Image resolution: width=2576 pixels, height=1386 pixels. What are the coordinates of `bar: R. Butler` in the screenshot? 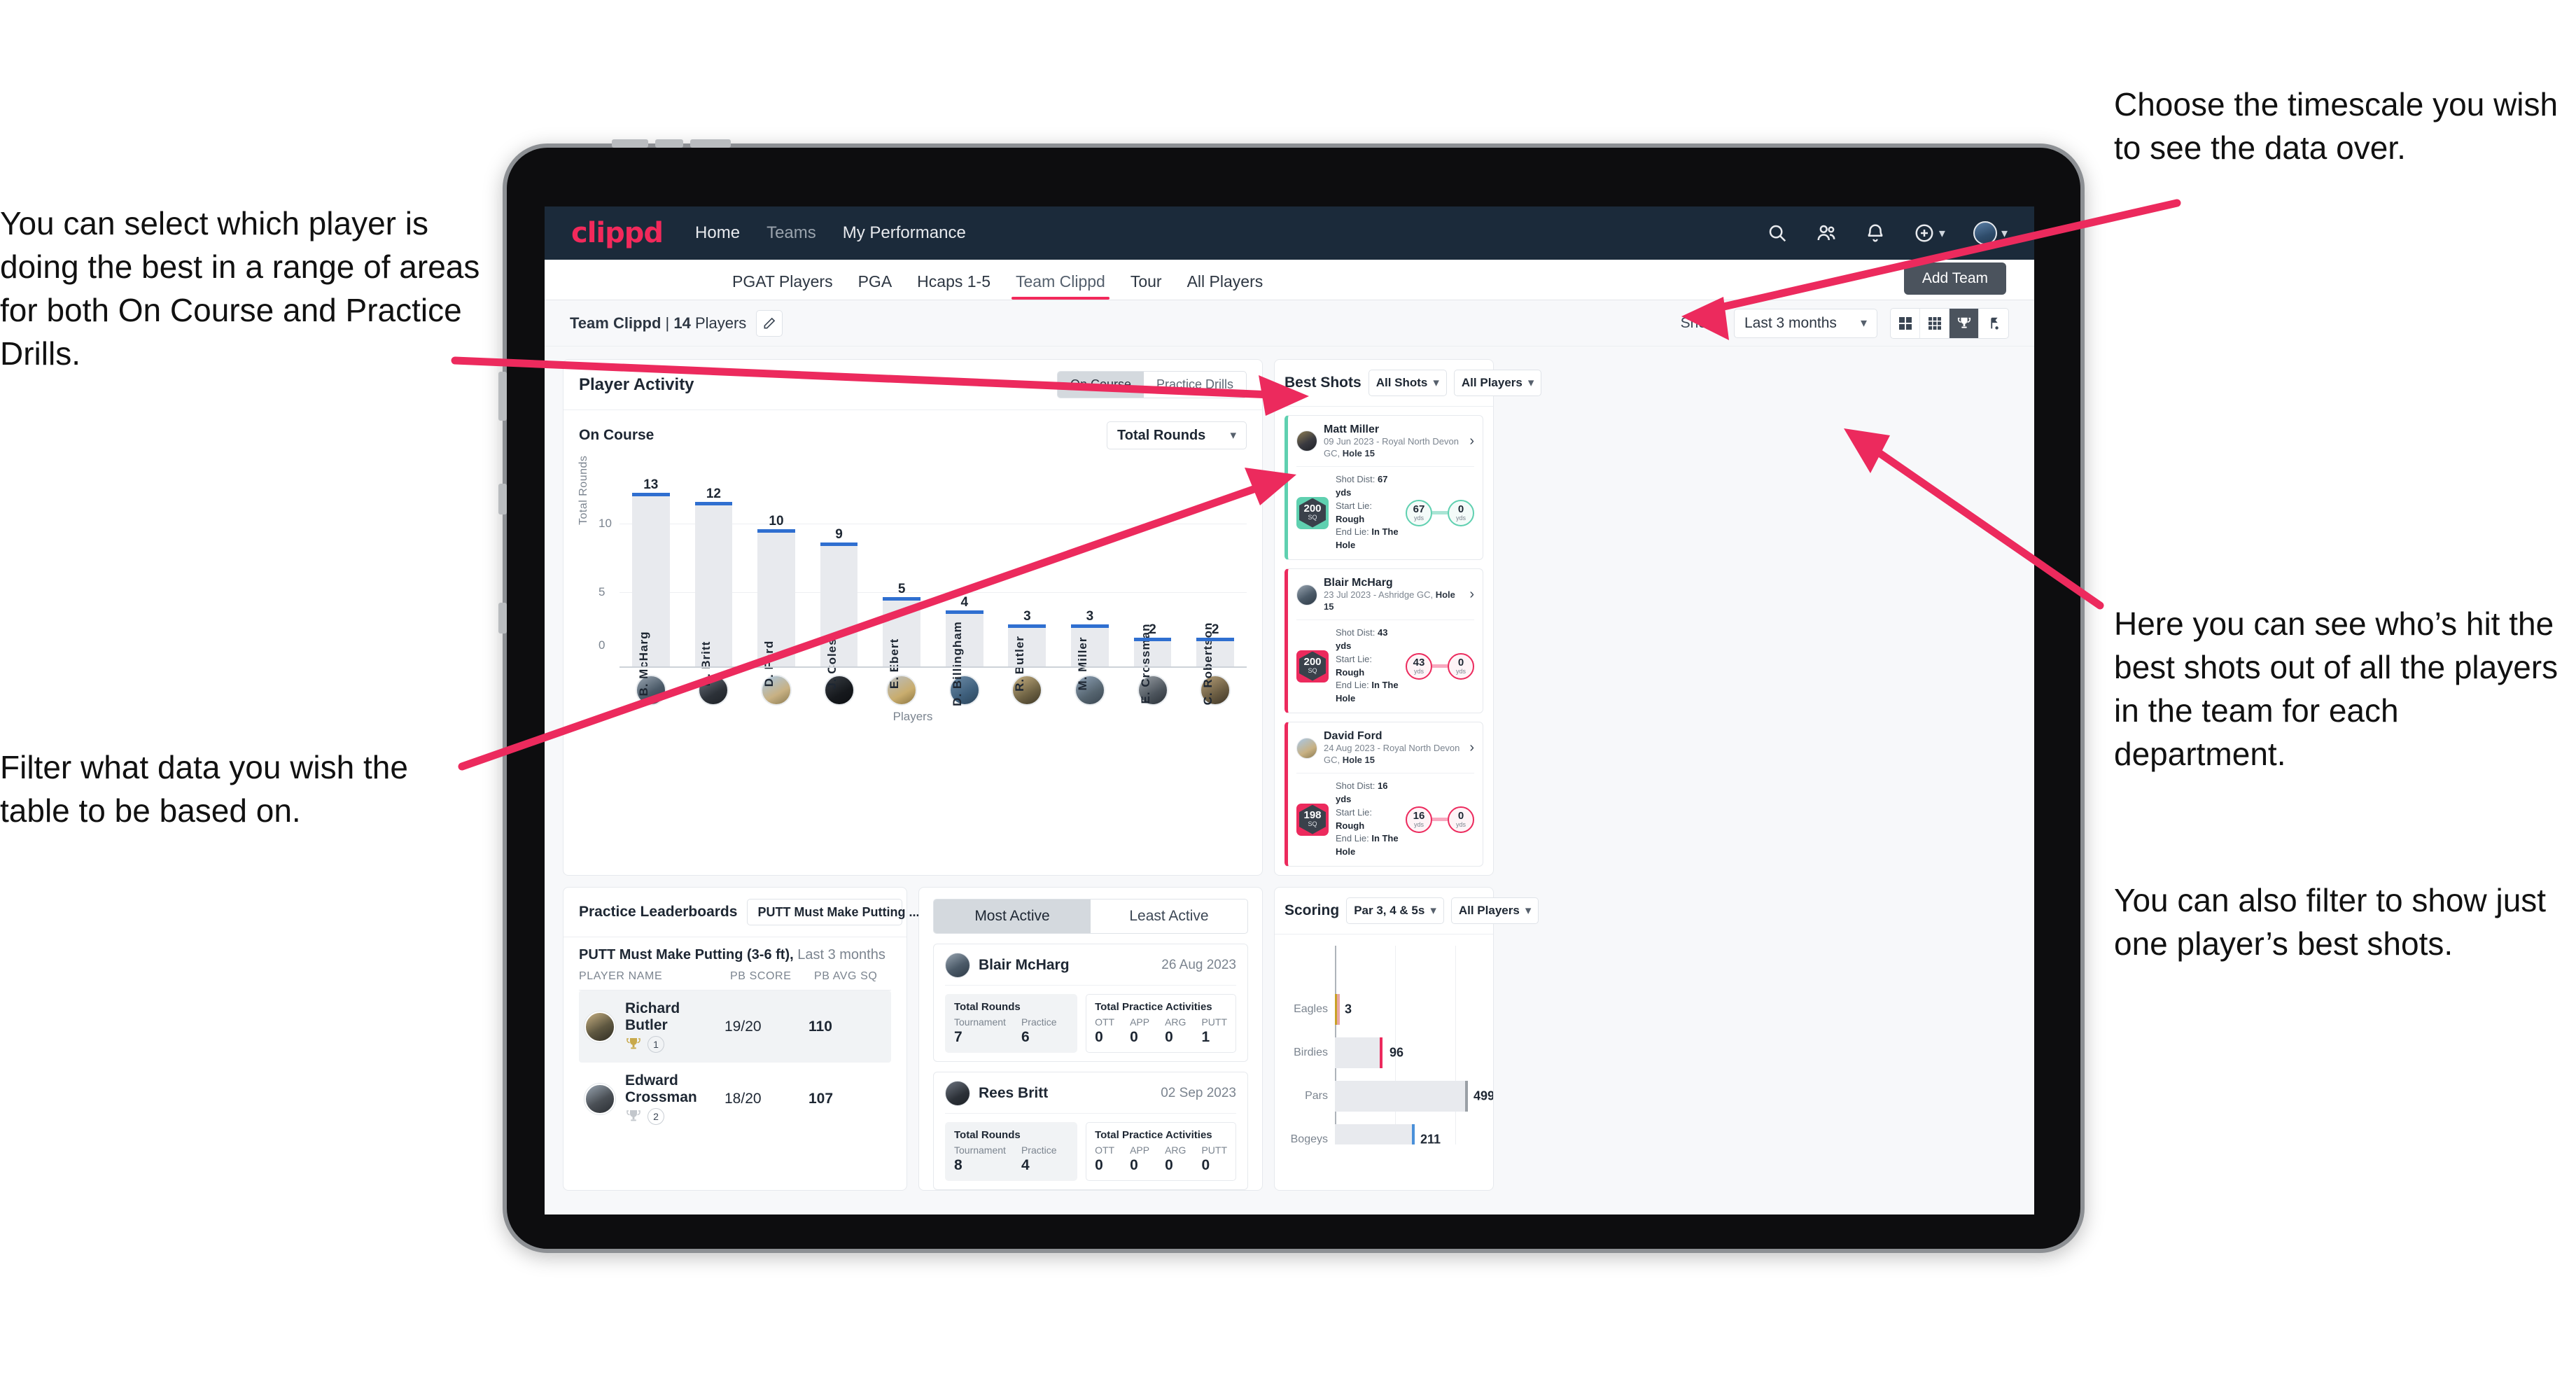 It's located at (1027, 658).